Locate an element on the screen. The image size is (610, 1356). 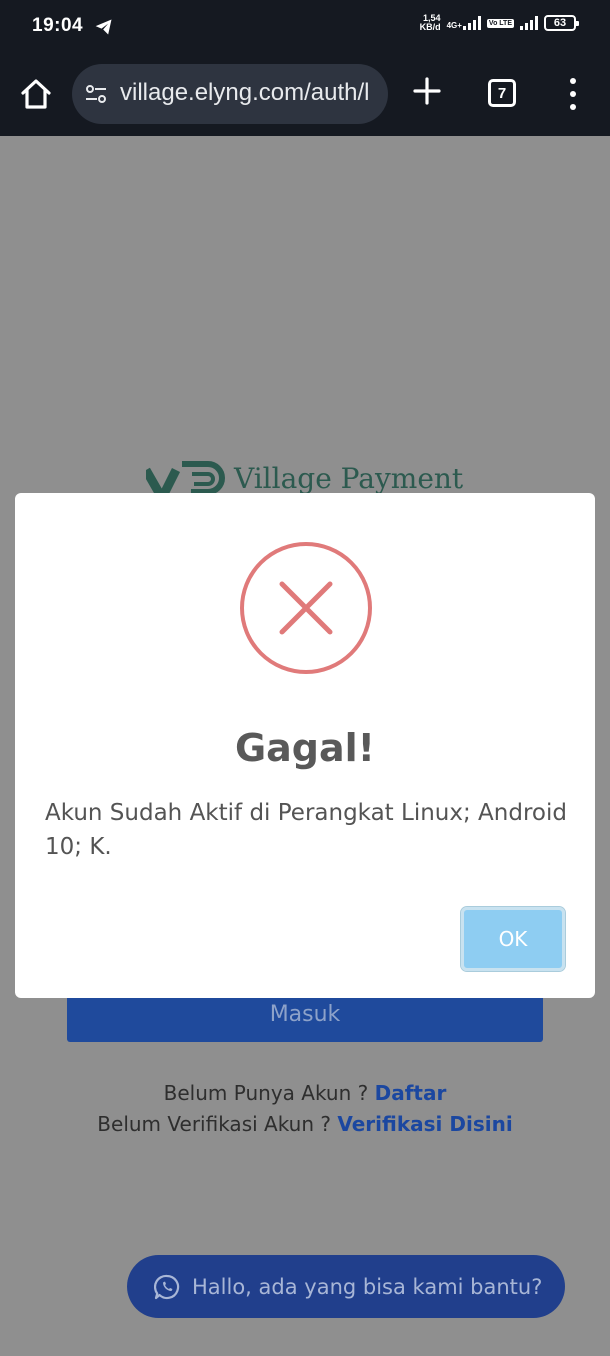
register-link: Daftar is located at coordinates (411, 1093).